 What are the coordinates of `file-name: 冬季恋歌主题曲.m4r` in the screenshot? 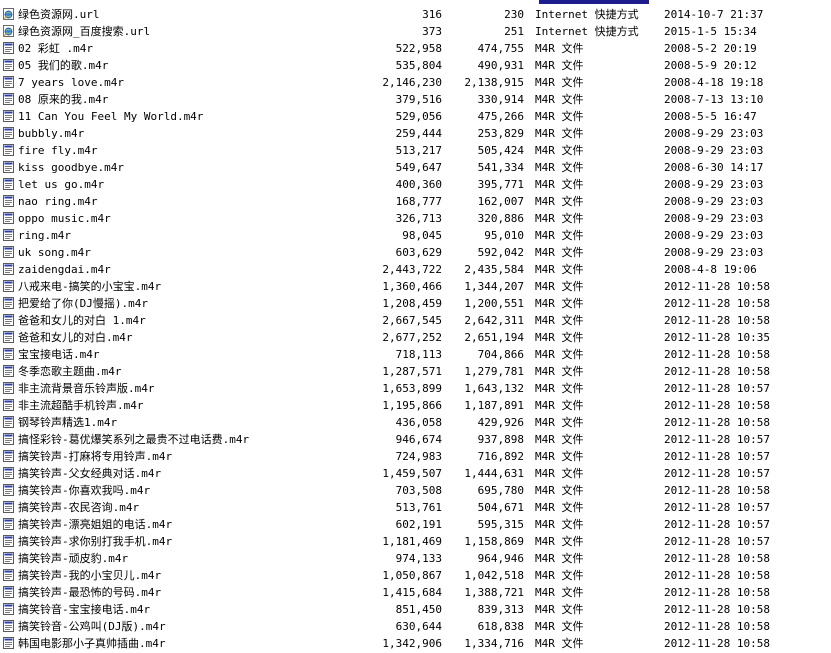 It's located at (70, 371).